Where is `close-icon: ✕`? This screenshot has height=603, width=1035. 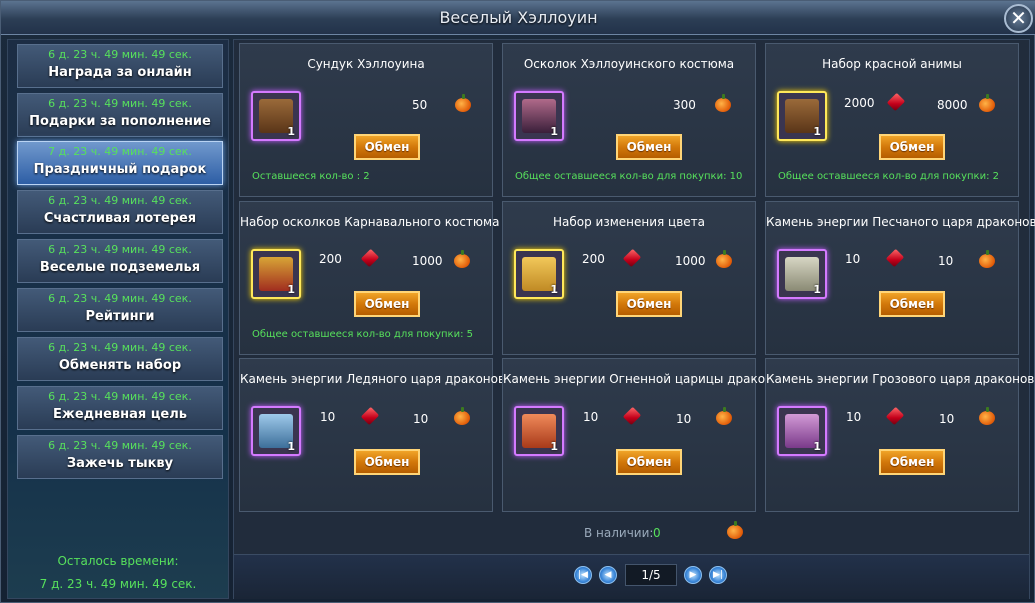 close-icon: ✕ is located at coordinates (1018, 18).